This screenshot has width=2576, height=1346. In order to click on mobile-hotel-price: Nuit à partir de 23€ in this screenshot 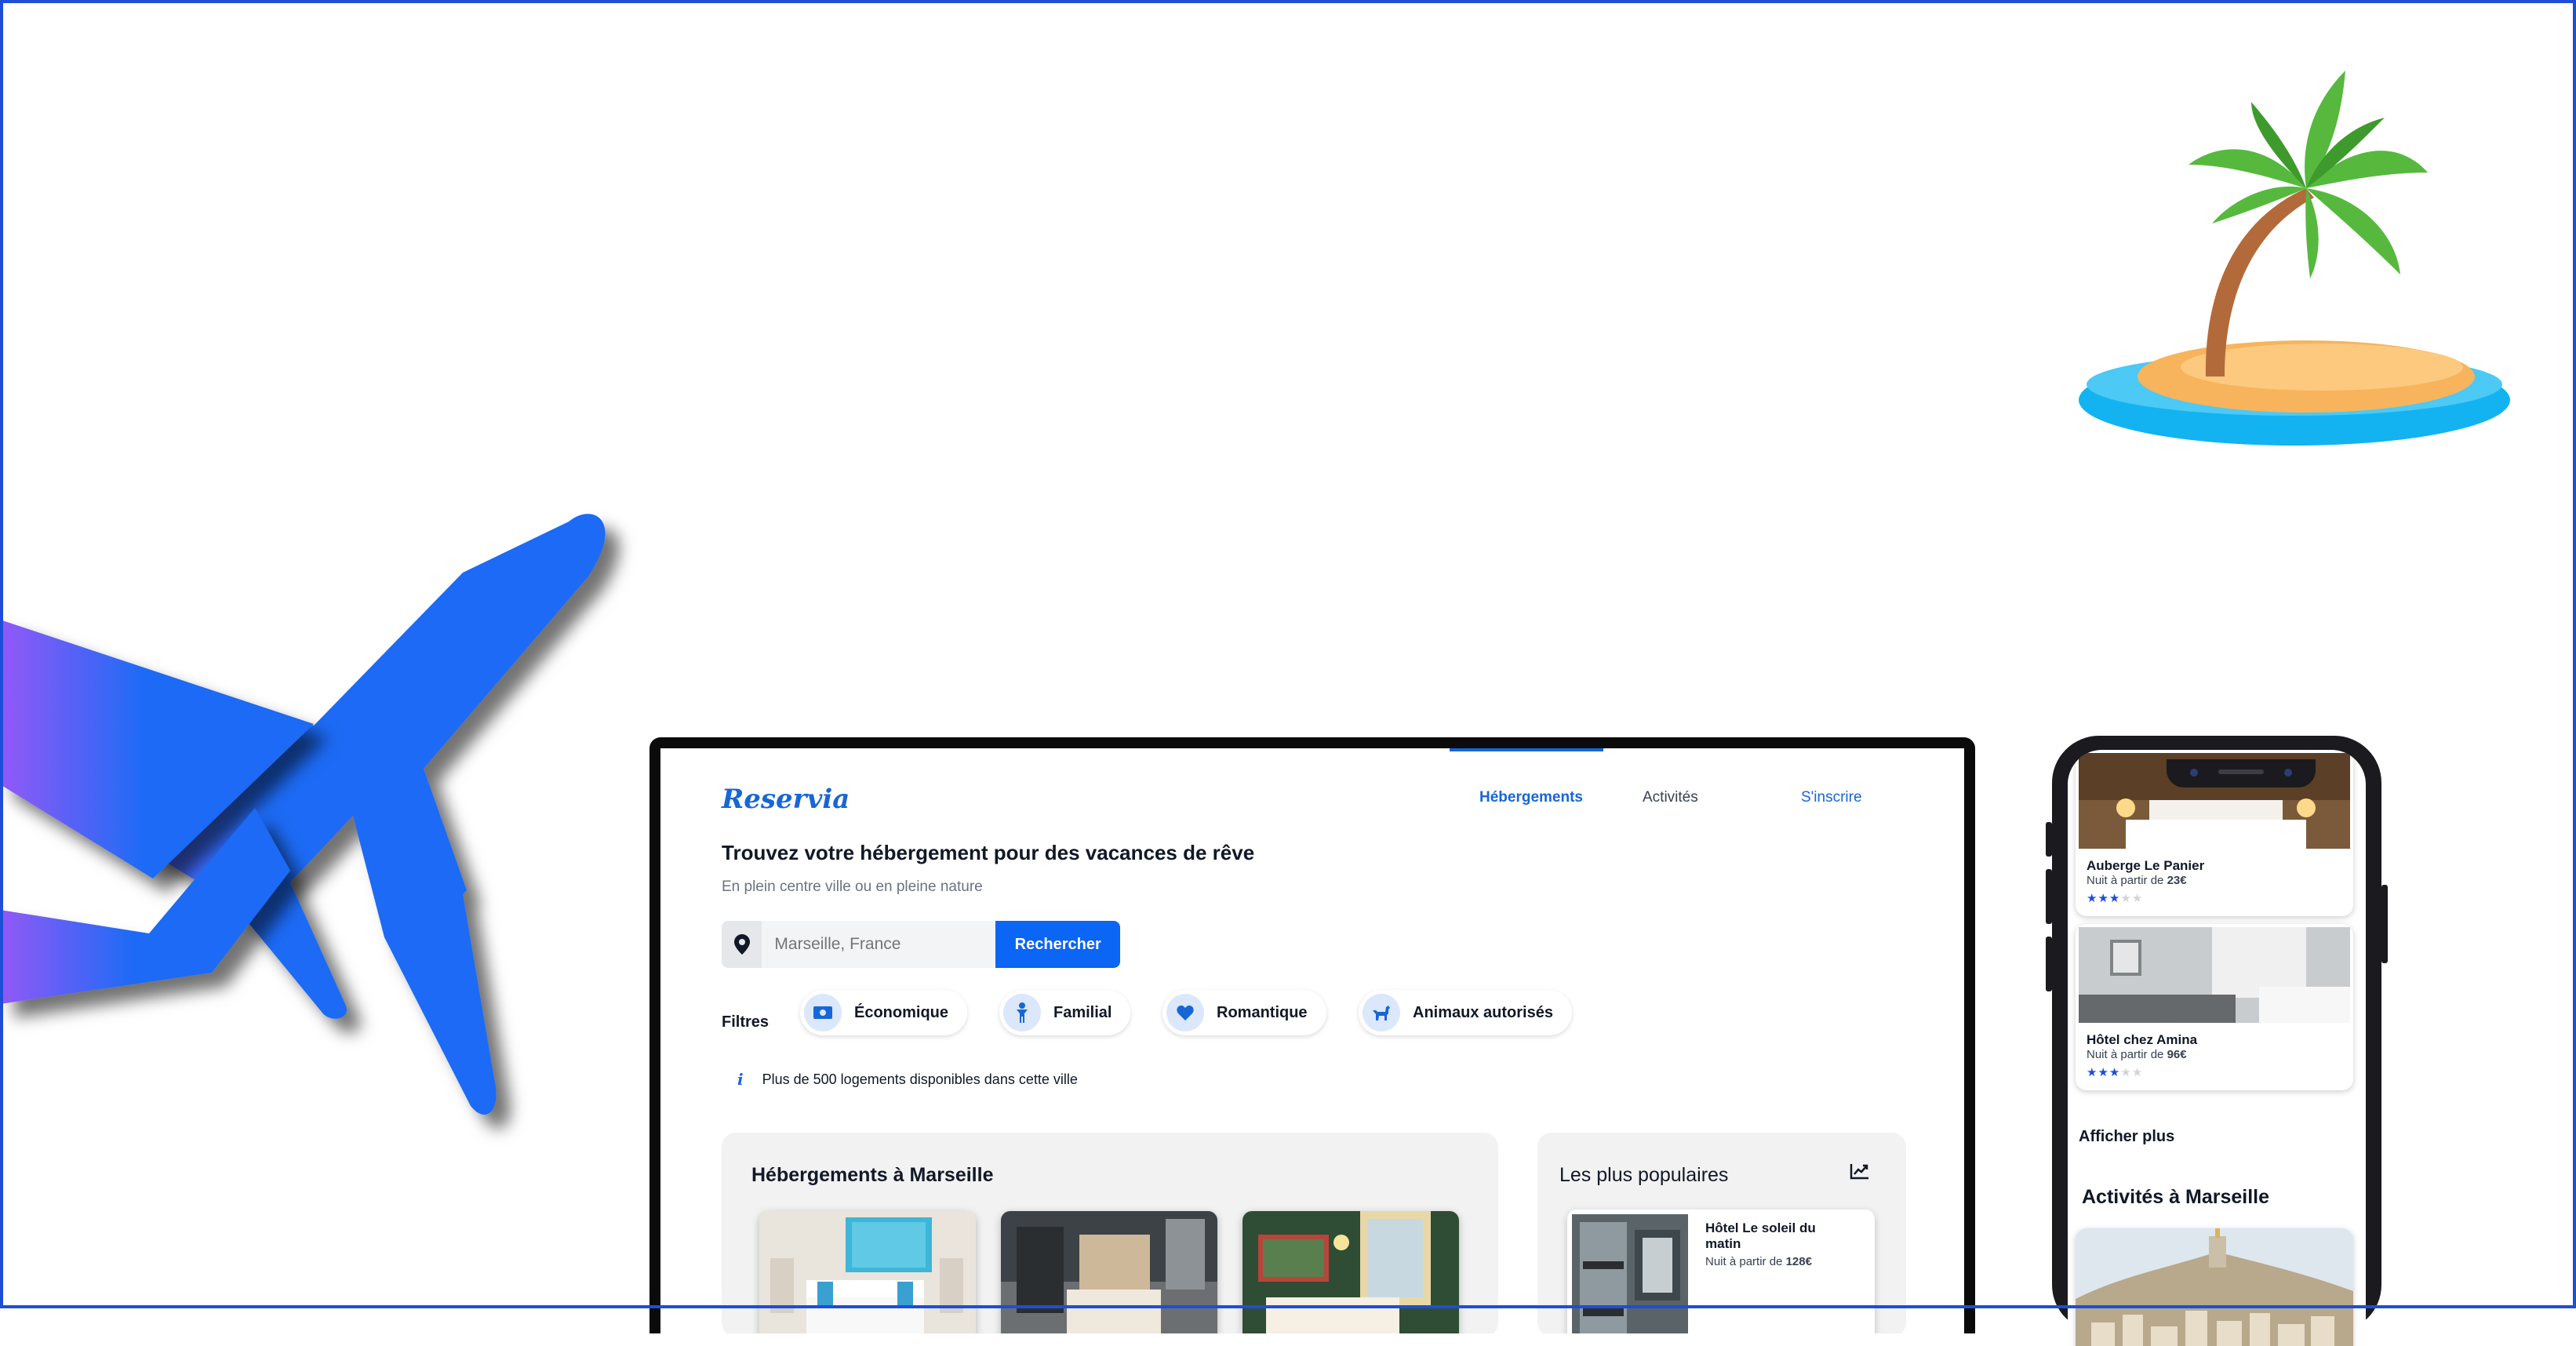, I will do `click(2137, 880)`.